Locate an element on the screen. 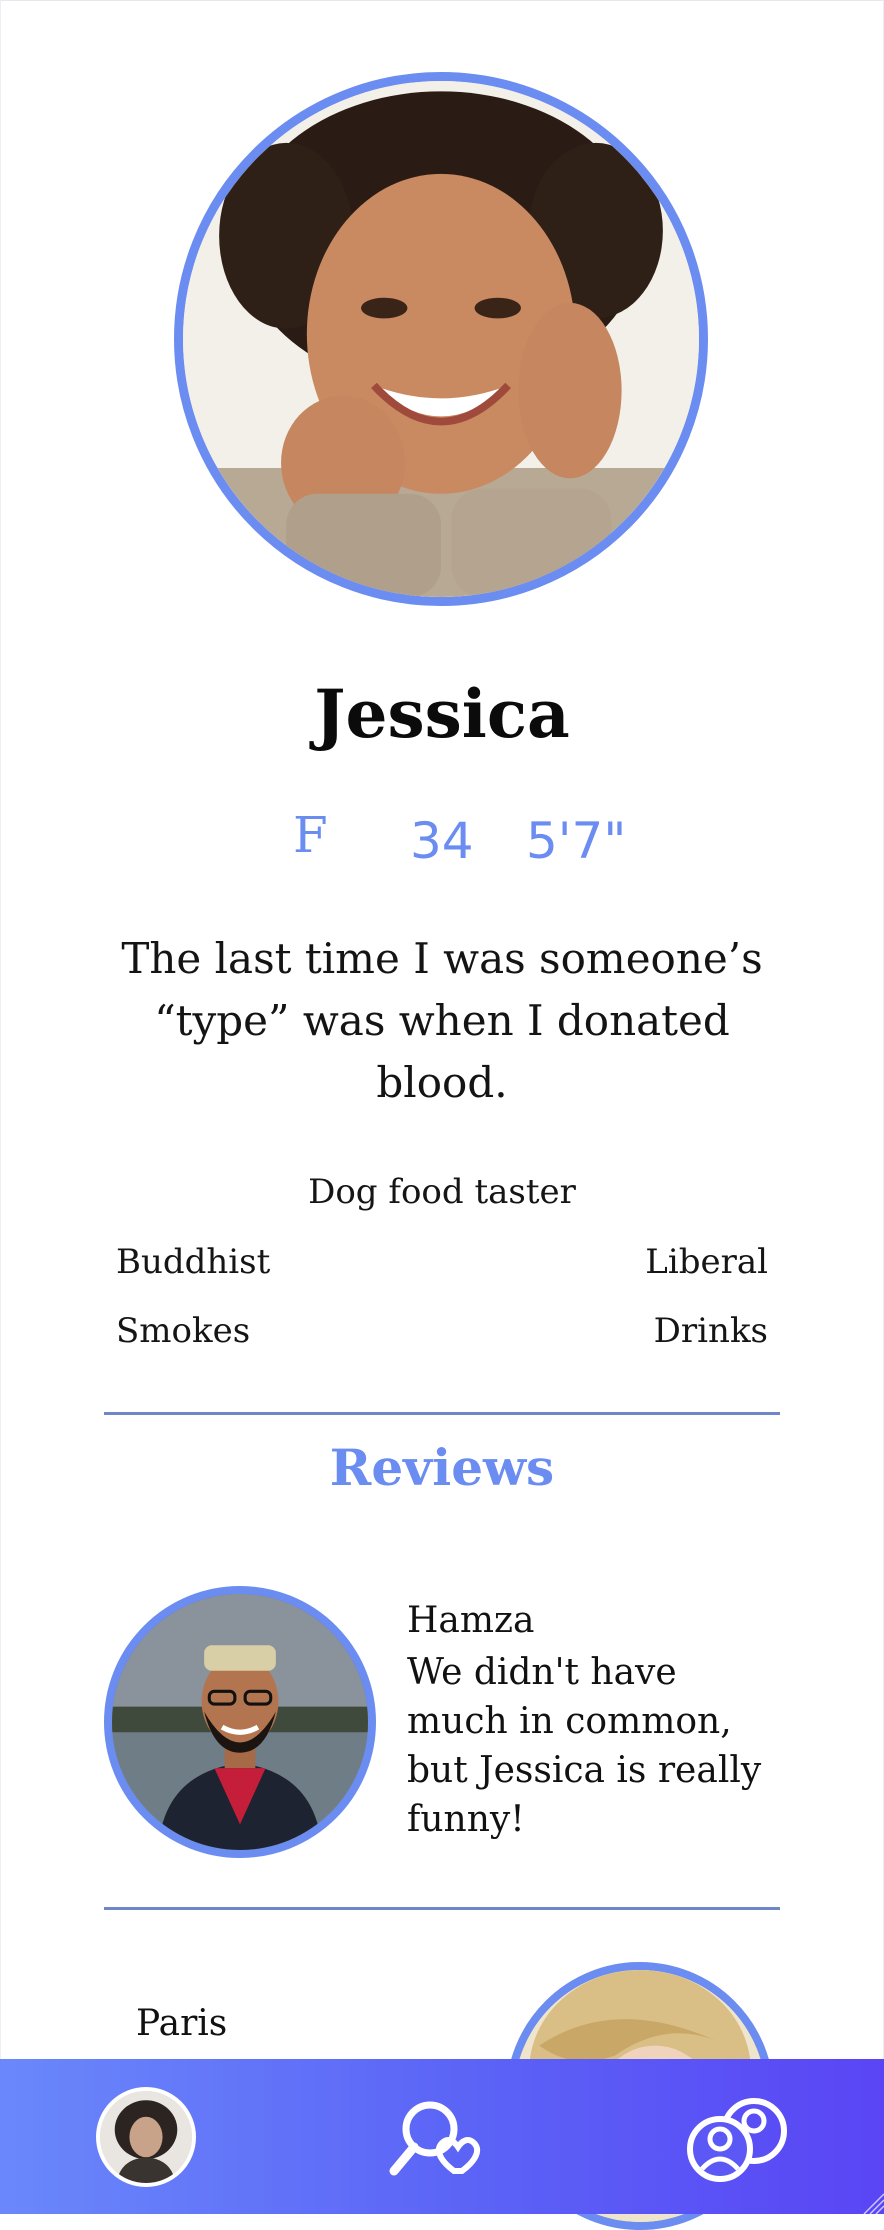 This screenshot has width=884, height=2230. profile-name: Jessica is located at coordinates (442, 714).